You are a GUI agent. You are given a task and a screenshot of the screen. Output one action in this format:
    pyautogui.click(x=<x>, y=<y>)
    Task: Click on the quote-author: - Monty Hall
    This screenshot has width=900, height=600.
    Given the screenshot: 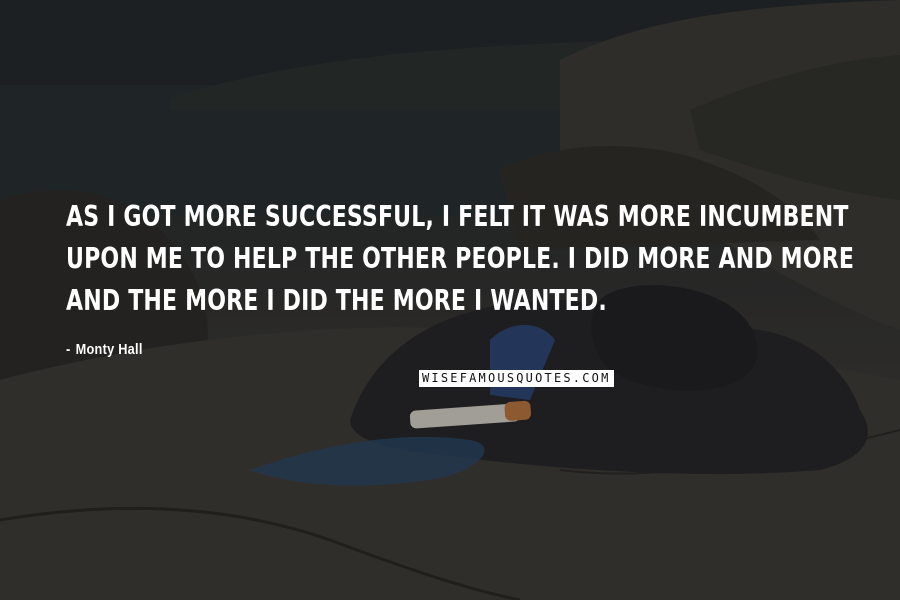 What is the action you would take?
    pyautogui.click(x=104, y=349)
    